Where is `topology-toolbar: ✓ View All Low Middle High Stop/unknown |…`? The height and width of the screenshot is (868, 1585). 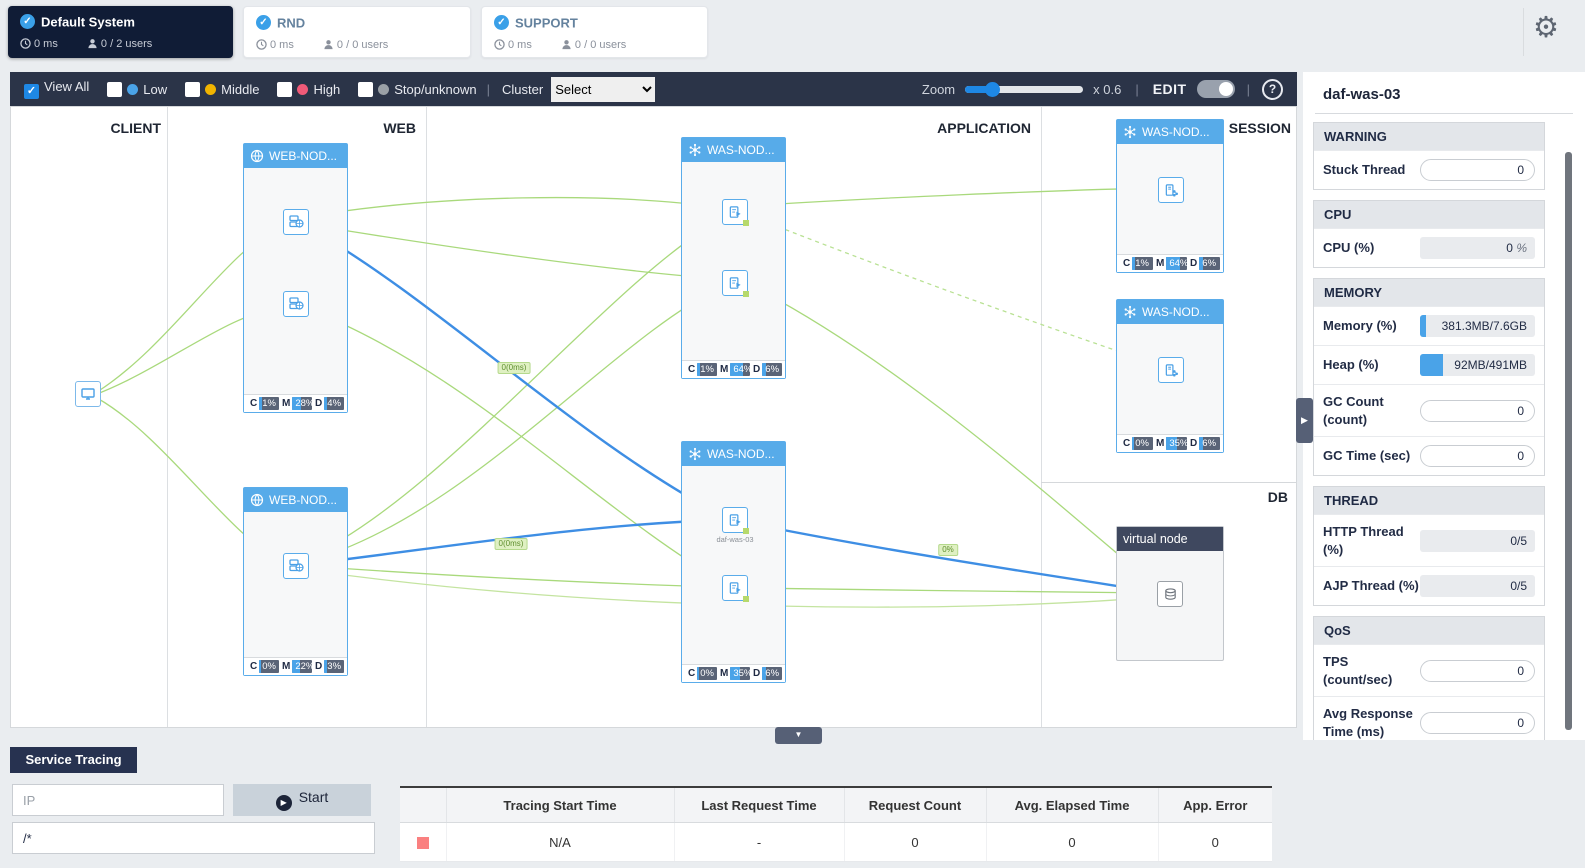
topology-toolbar: ✓ View All Low Middle High Stop/unknown |… is located at coordinates (653, 89).